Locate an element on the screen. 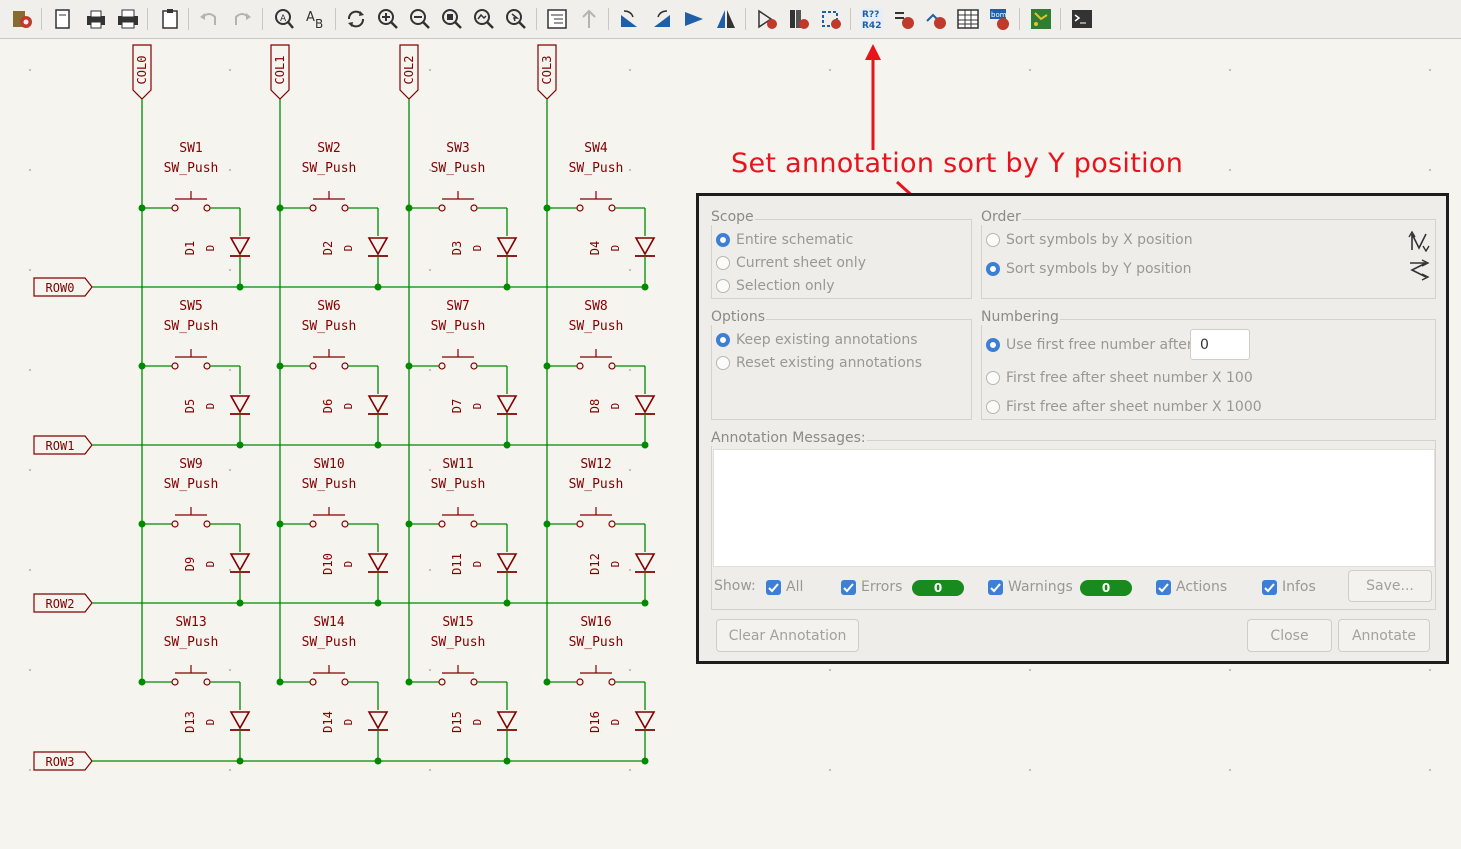 The image size is (1461, 849). symbol-library-icon is located at coordinates (799, 19).